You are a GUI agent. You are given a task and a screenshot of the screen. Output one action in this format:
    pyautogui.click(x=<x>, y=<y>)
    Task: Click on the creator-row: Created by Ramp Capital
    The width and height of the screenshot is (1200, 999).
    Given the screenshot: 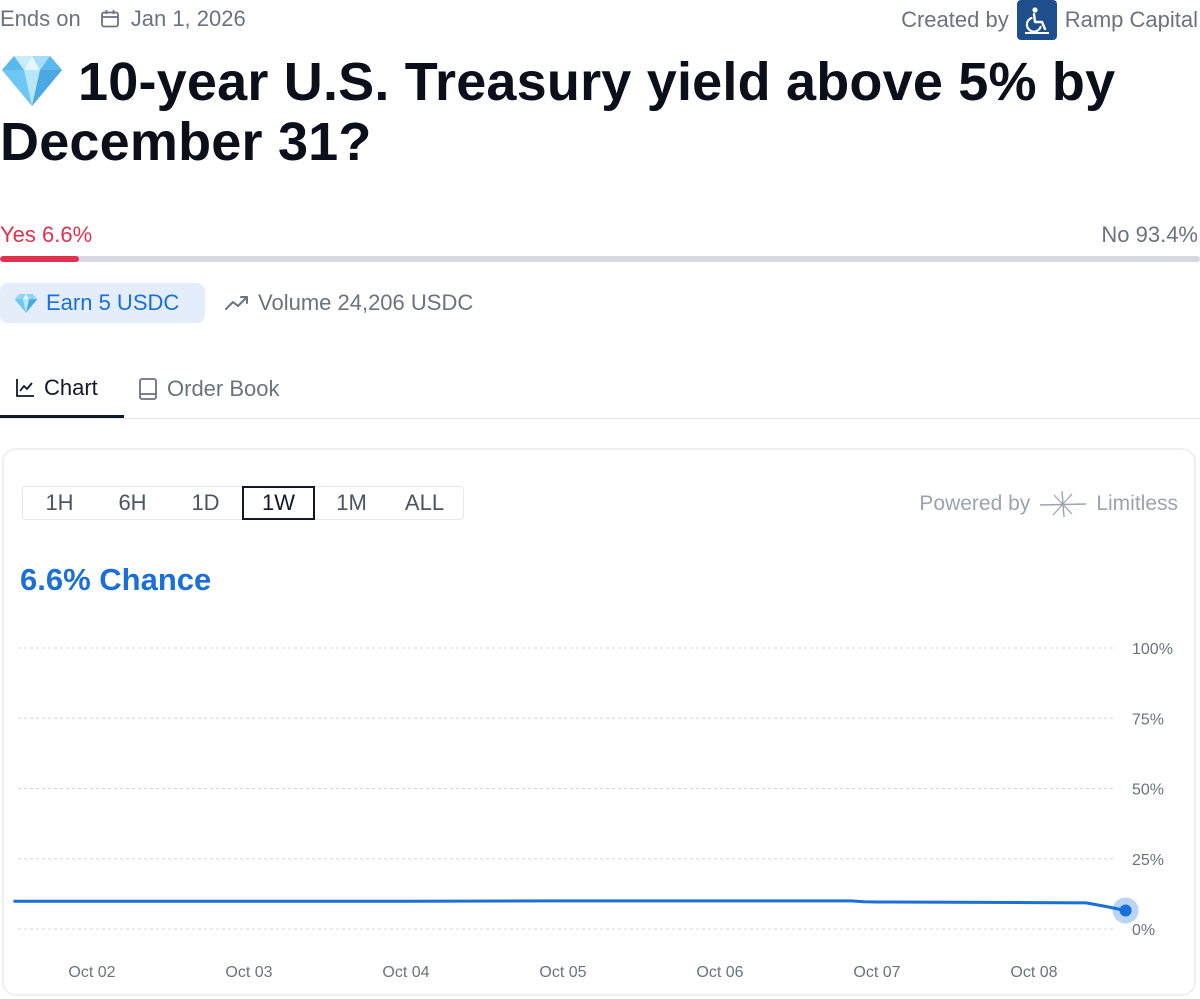 What is the action you would take?
    pyautogui.click(x=1049, y=20)
    